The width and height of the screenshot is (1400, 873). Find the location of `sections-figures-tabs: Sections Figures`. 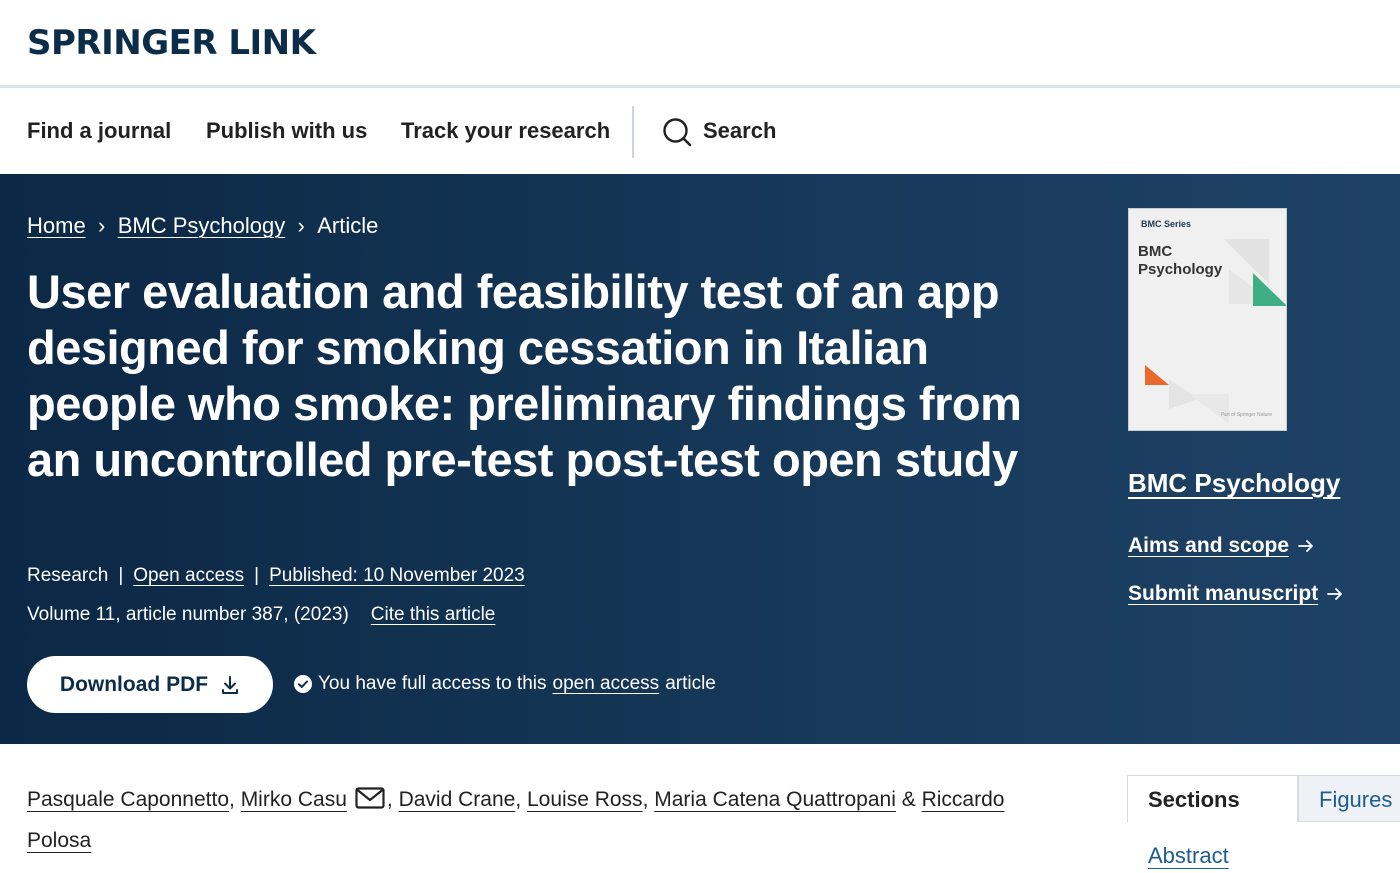

sections-figures-tabs: Sections Figures is located at coordinates (1263, 798).